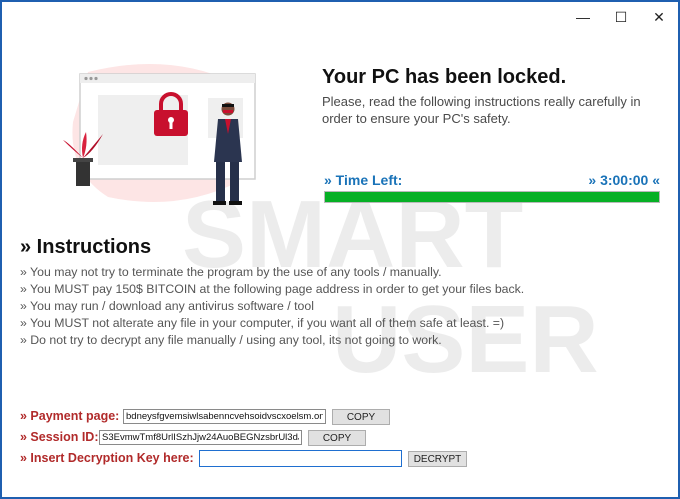 The height and width of the screenshot is (499, 680). What do you see at coordinates (159, 134) in the screenshot?
I see `locked-pc-illustration` at bounding box center [159, 134].